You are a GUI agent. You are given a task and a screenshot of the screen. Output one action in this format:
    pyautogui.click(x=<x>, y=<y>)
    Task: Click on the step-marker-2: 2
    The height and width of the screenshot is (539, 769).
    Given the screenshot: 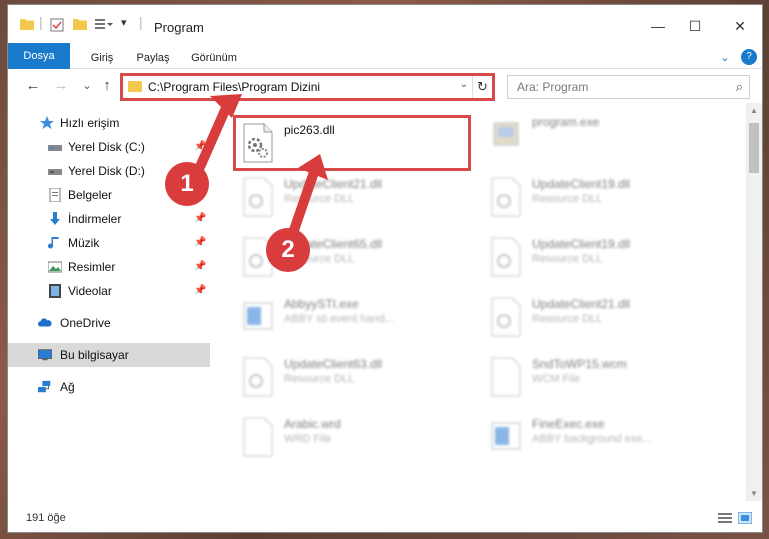 What is the action you would take?
    pyautogui.click(x=288, y=250)
    